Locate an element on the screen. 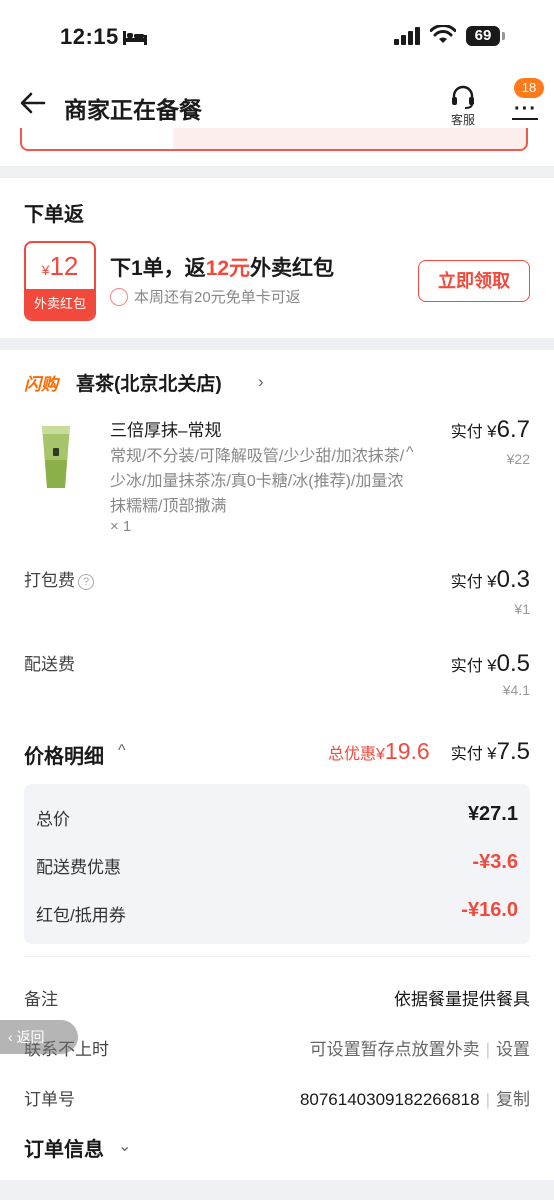 The height and width of the screenshot is (1200, 554). packaging-fee-text: 打包费 is located at coordinates (49, 580).